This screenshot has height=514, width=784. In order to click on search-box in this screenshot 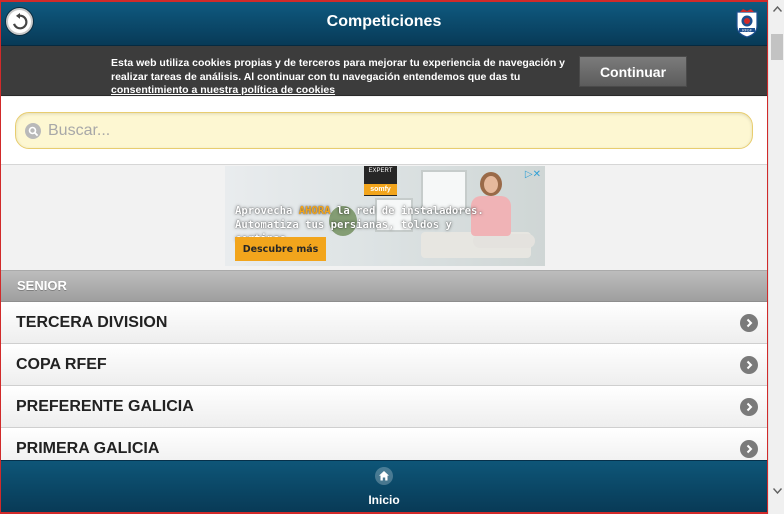, I will do `click(384, 130)`.